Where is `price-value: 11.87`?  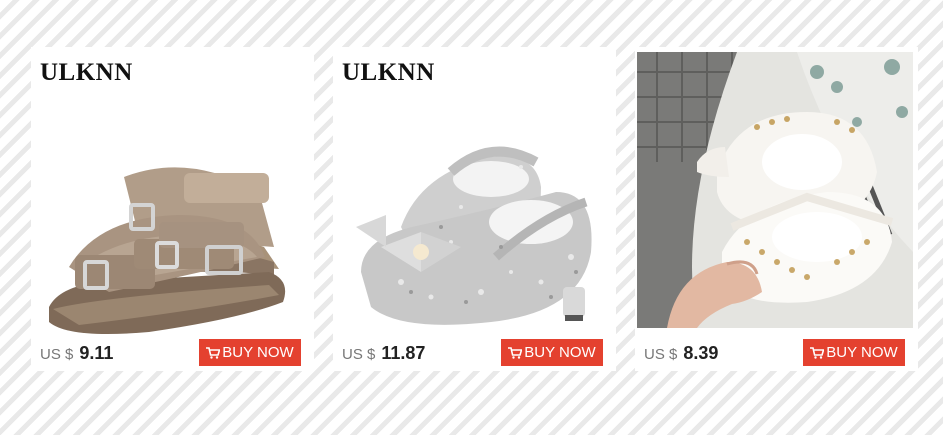 price-value: 11.87 is located at coordinates (403, 353).